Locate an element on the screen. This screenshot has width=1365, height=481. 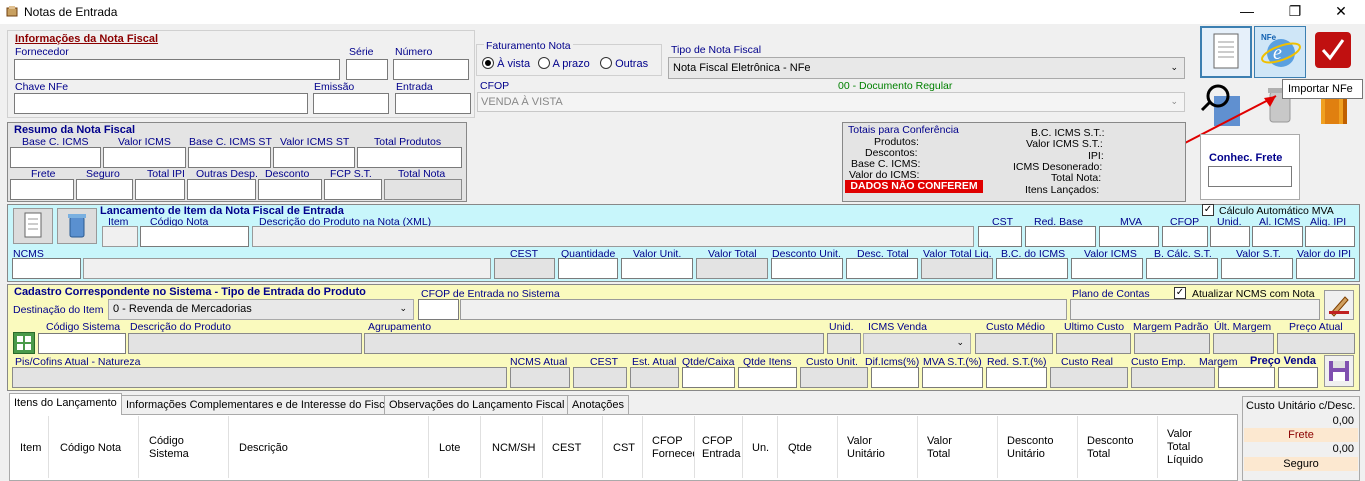
ncms-desc-input is located at coordinates (287, 268).